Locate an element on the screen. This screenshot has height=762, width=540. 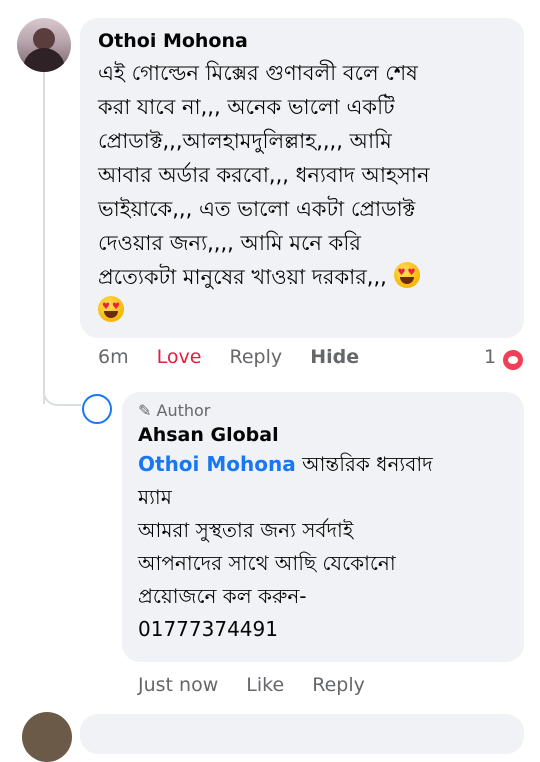
avatar-head is located at coordinates (44, 39).